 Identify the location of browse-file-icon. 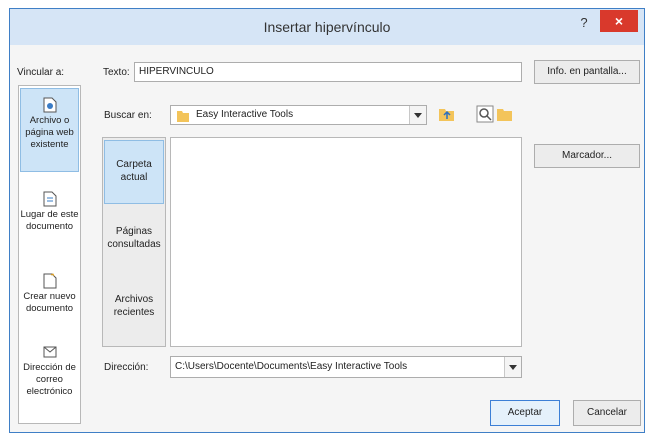
(505, 114).